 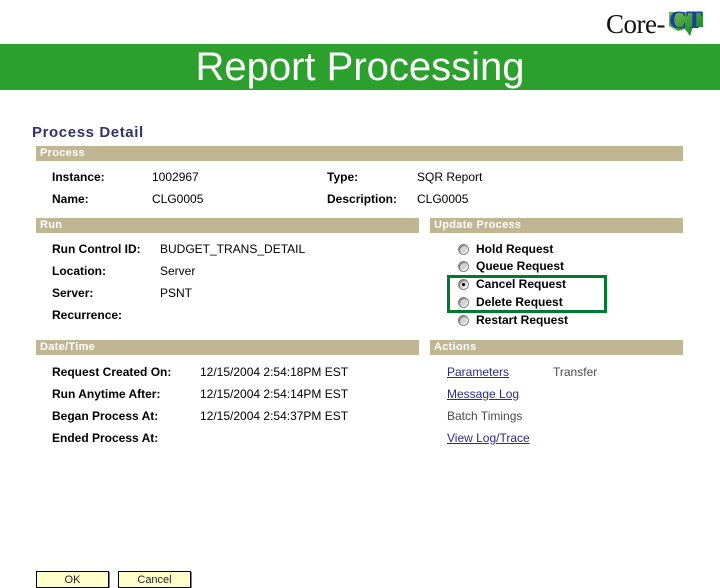 I want to click on core-ct-logo: Core- CT, so click(x=657, y=24).